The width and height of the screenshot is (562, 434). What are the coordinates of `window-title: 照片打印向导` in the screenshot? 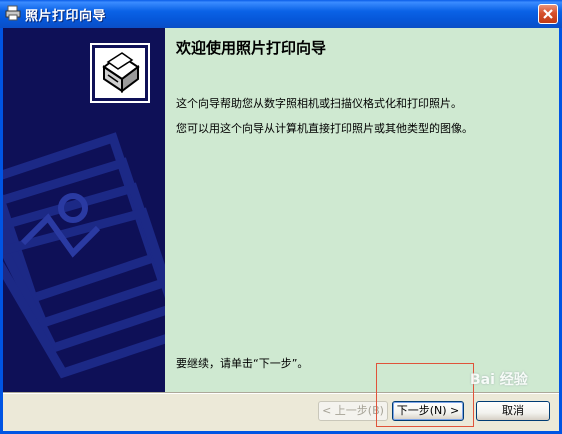 It's located at (66, 16).